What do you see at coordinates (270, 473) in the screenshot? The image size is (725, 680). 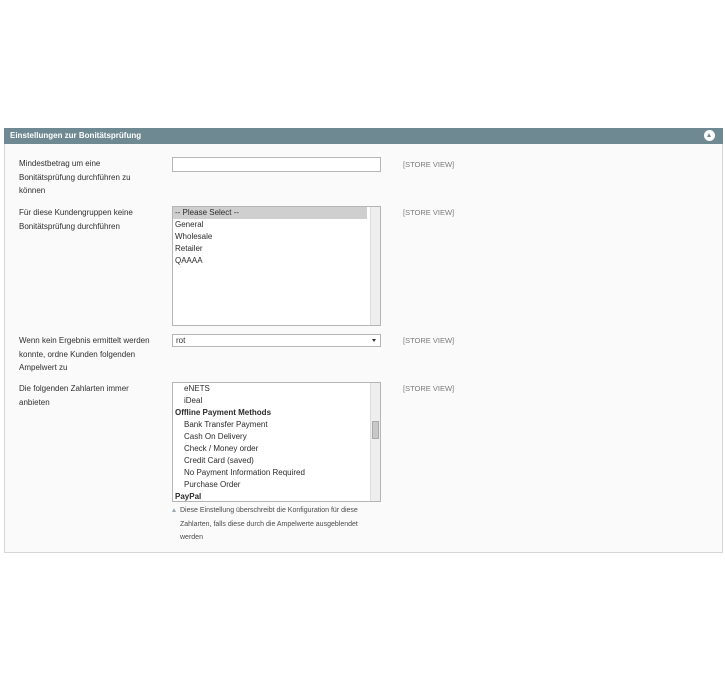 I see `payment-option: No Payment Information Required` at bounding box center [270, 473].